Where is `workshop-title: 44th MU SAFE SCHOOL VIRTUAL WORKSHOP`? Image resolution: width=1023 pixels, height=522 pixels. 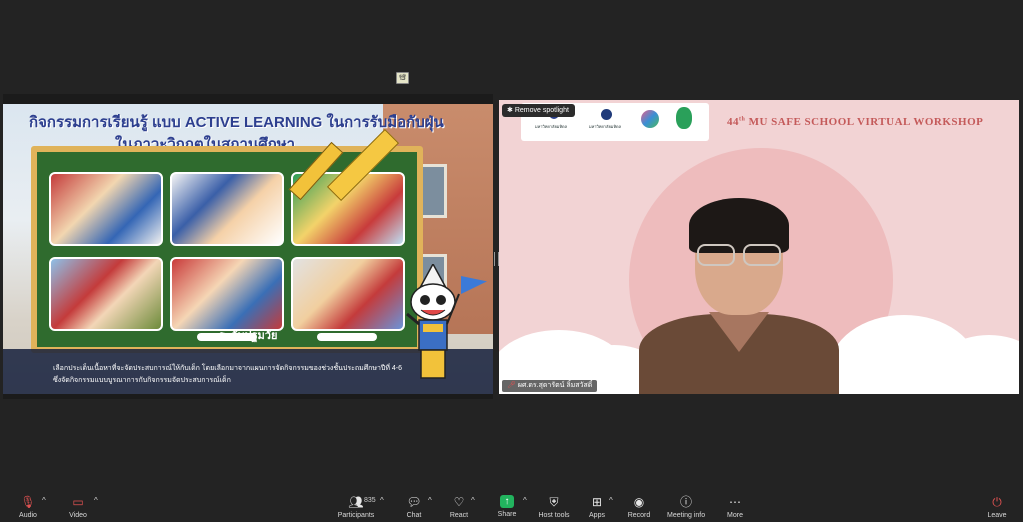 workshop-title: 44th MU SAFE SCHOOL VIRTUAL WORKSHOP is located at coordinates (855, 122).